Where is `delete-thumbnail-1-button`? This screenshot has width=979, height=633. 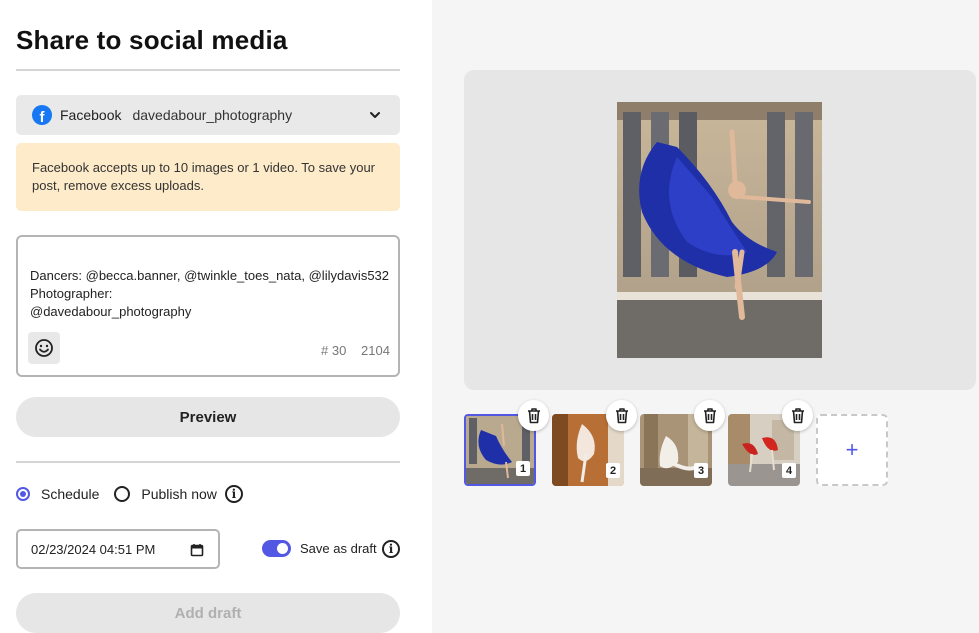
delete-thumbnail-1-button is located at coordinates (533, 415).